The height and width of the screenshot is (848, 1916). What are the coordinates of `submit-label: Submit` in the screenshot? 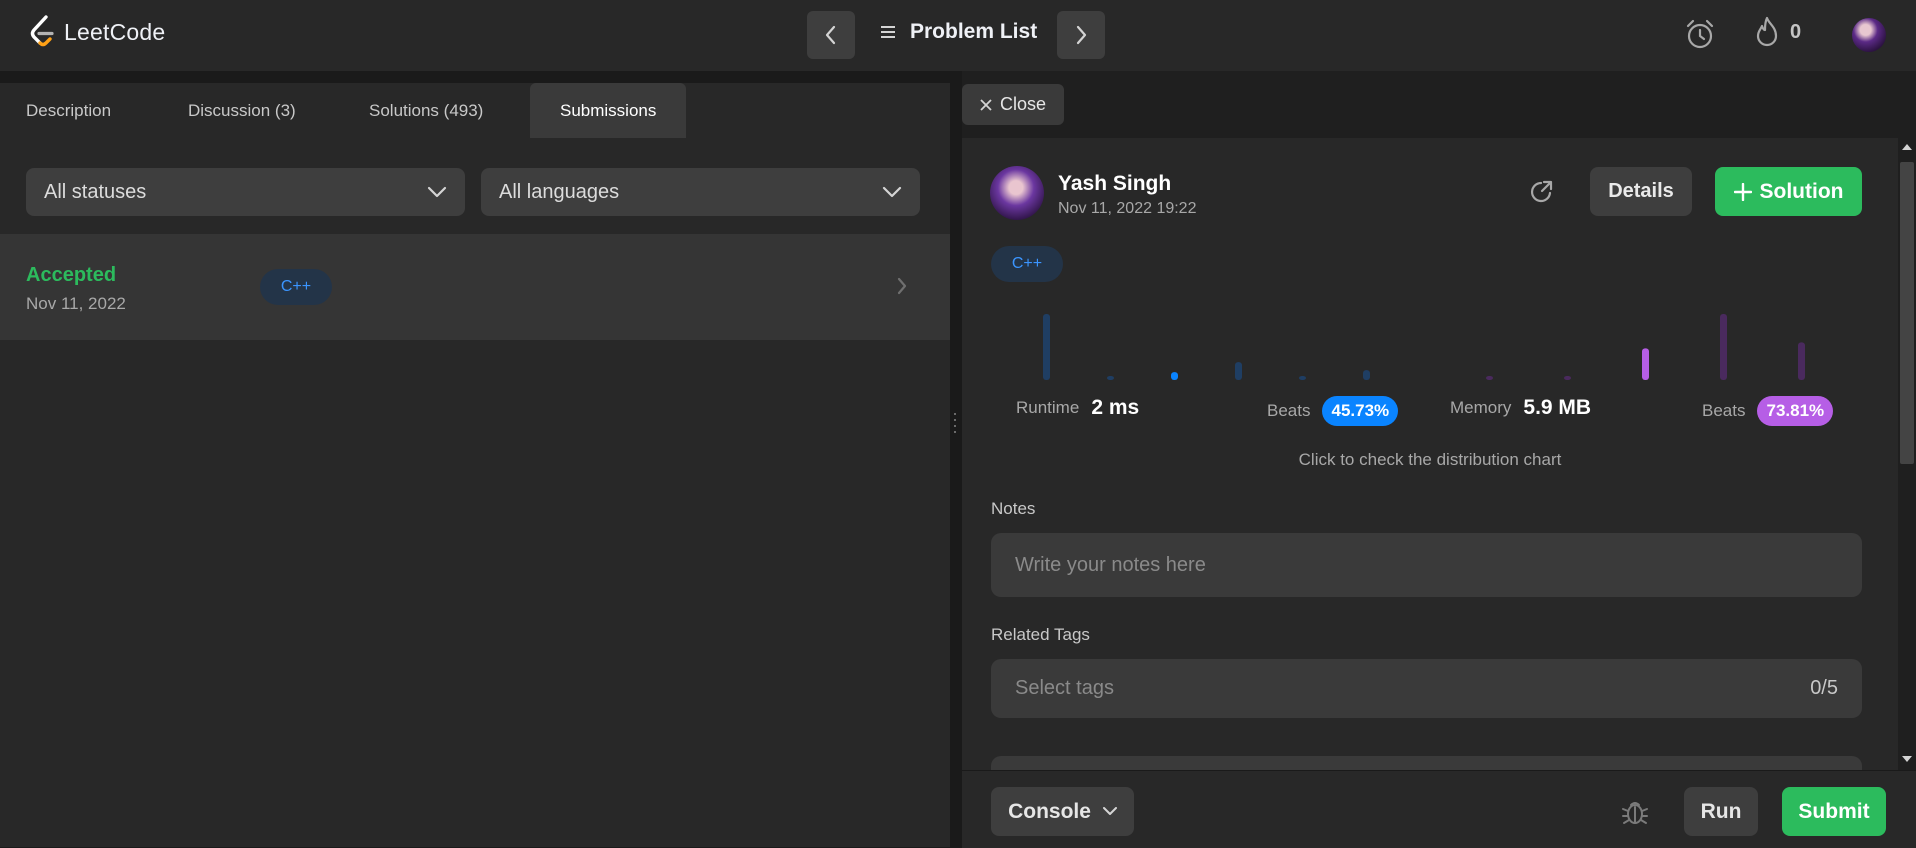 It's located at (1834, 811).